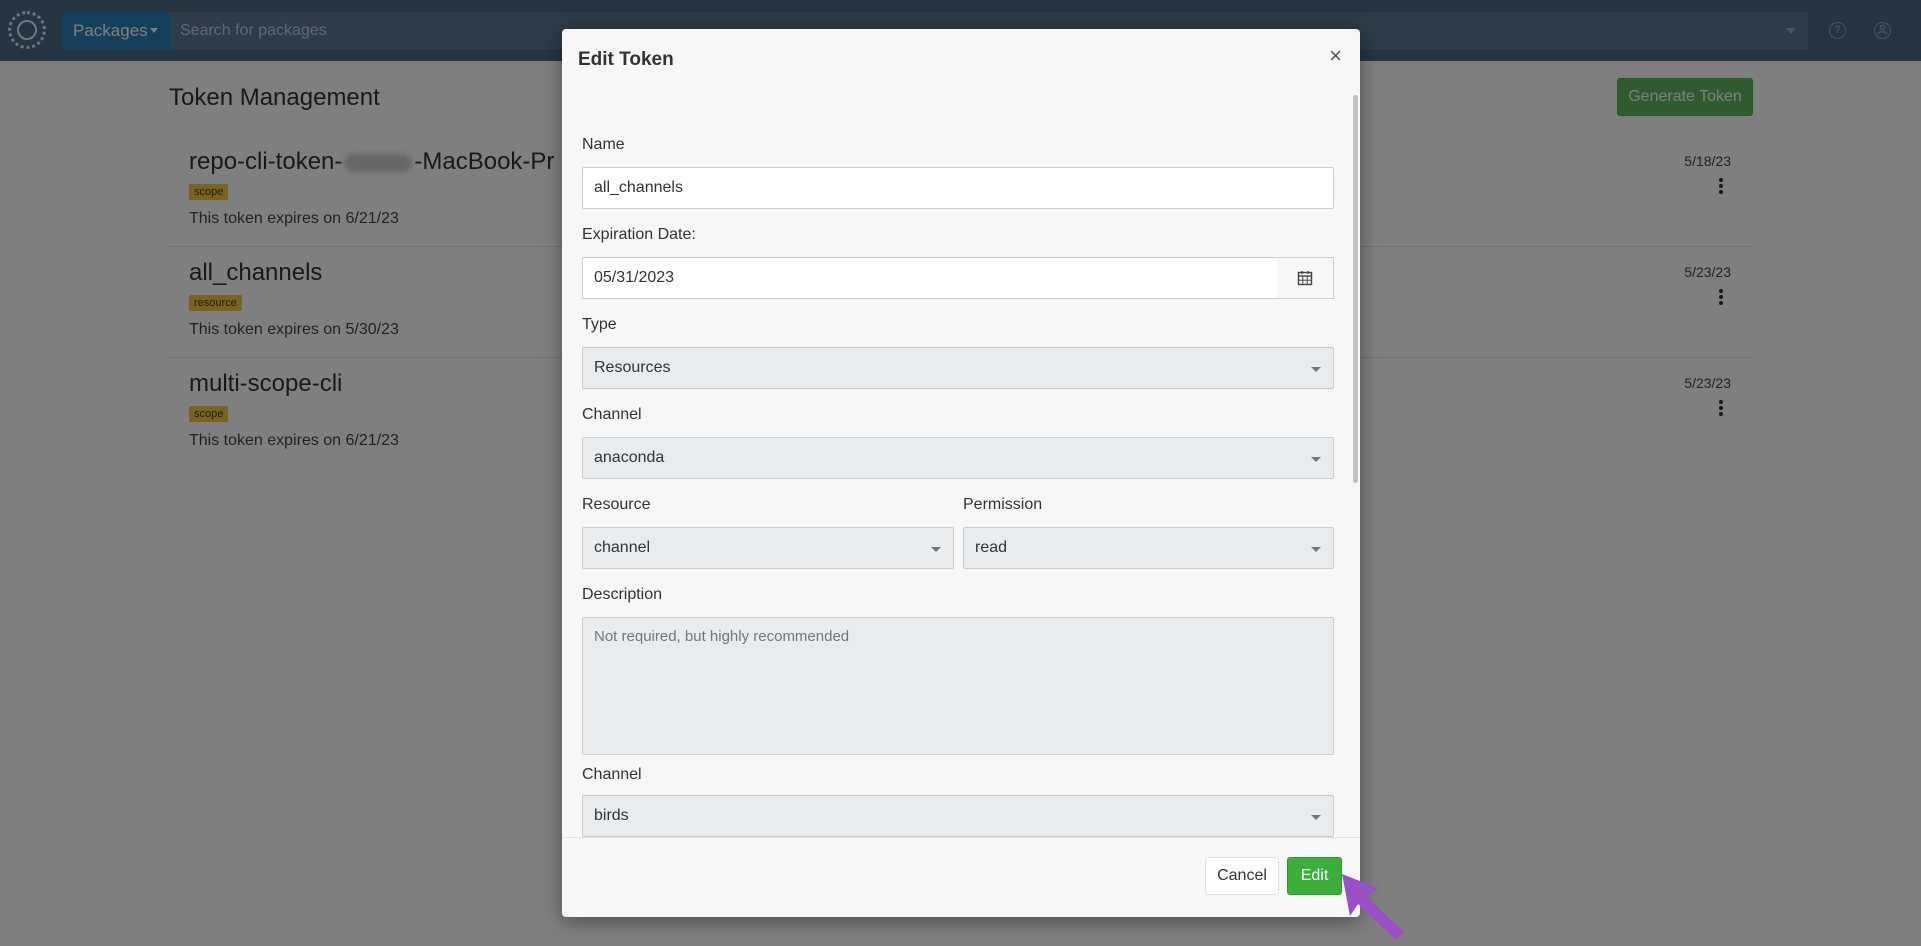  I want to click on name-input: all_channels, so click(958, 188).